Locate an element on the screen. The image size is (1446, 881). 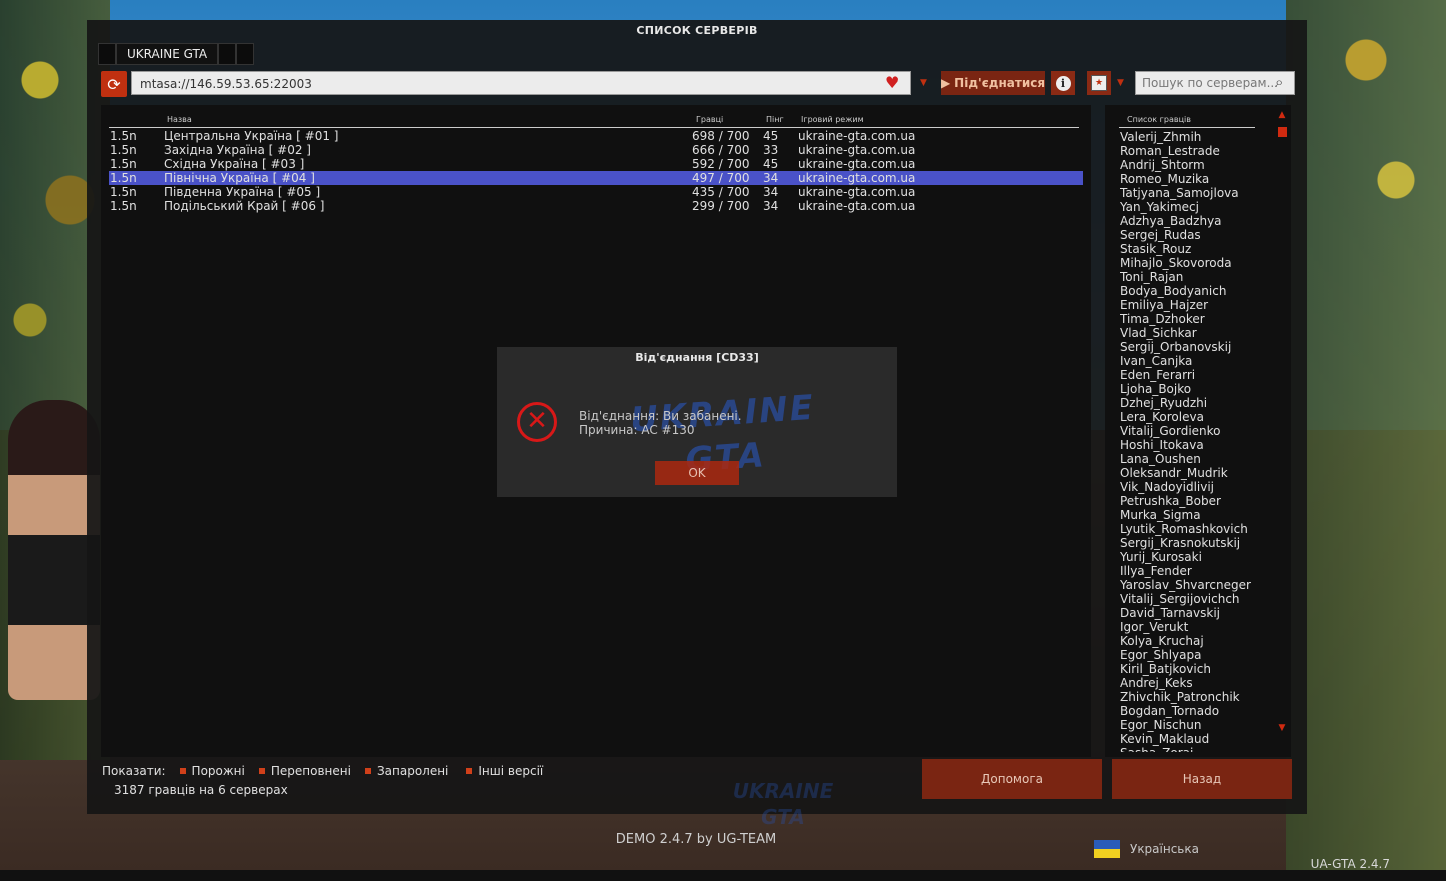
player-list-item: Adzhya_Badzhya is located at coordinates (1195, 221).